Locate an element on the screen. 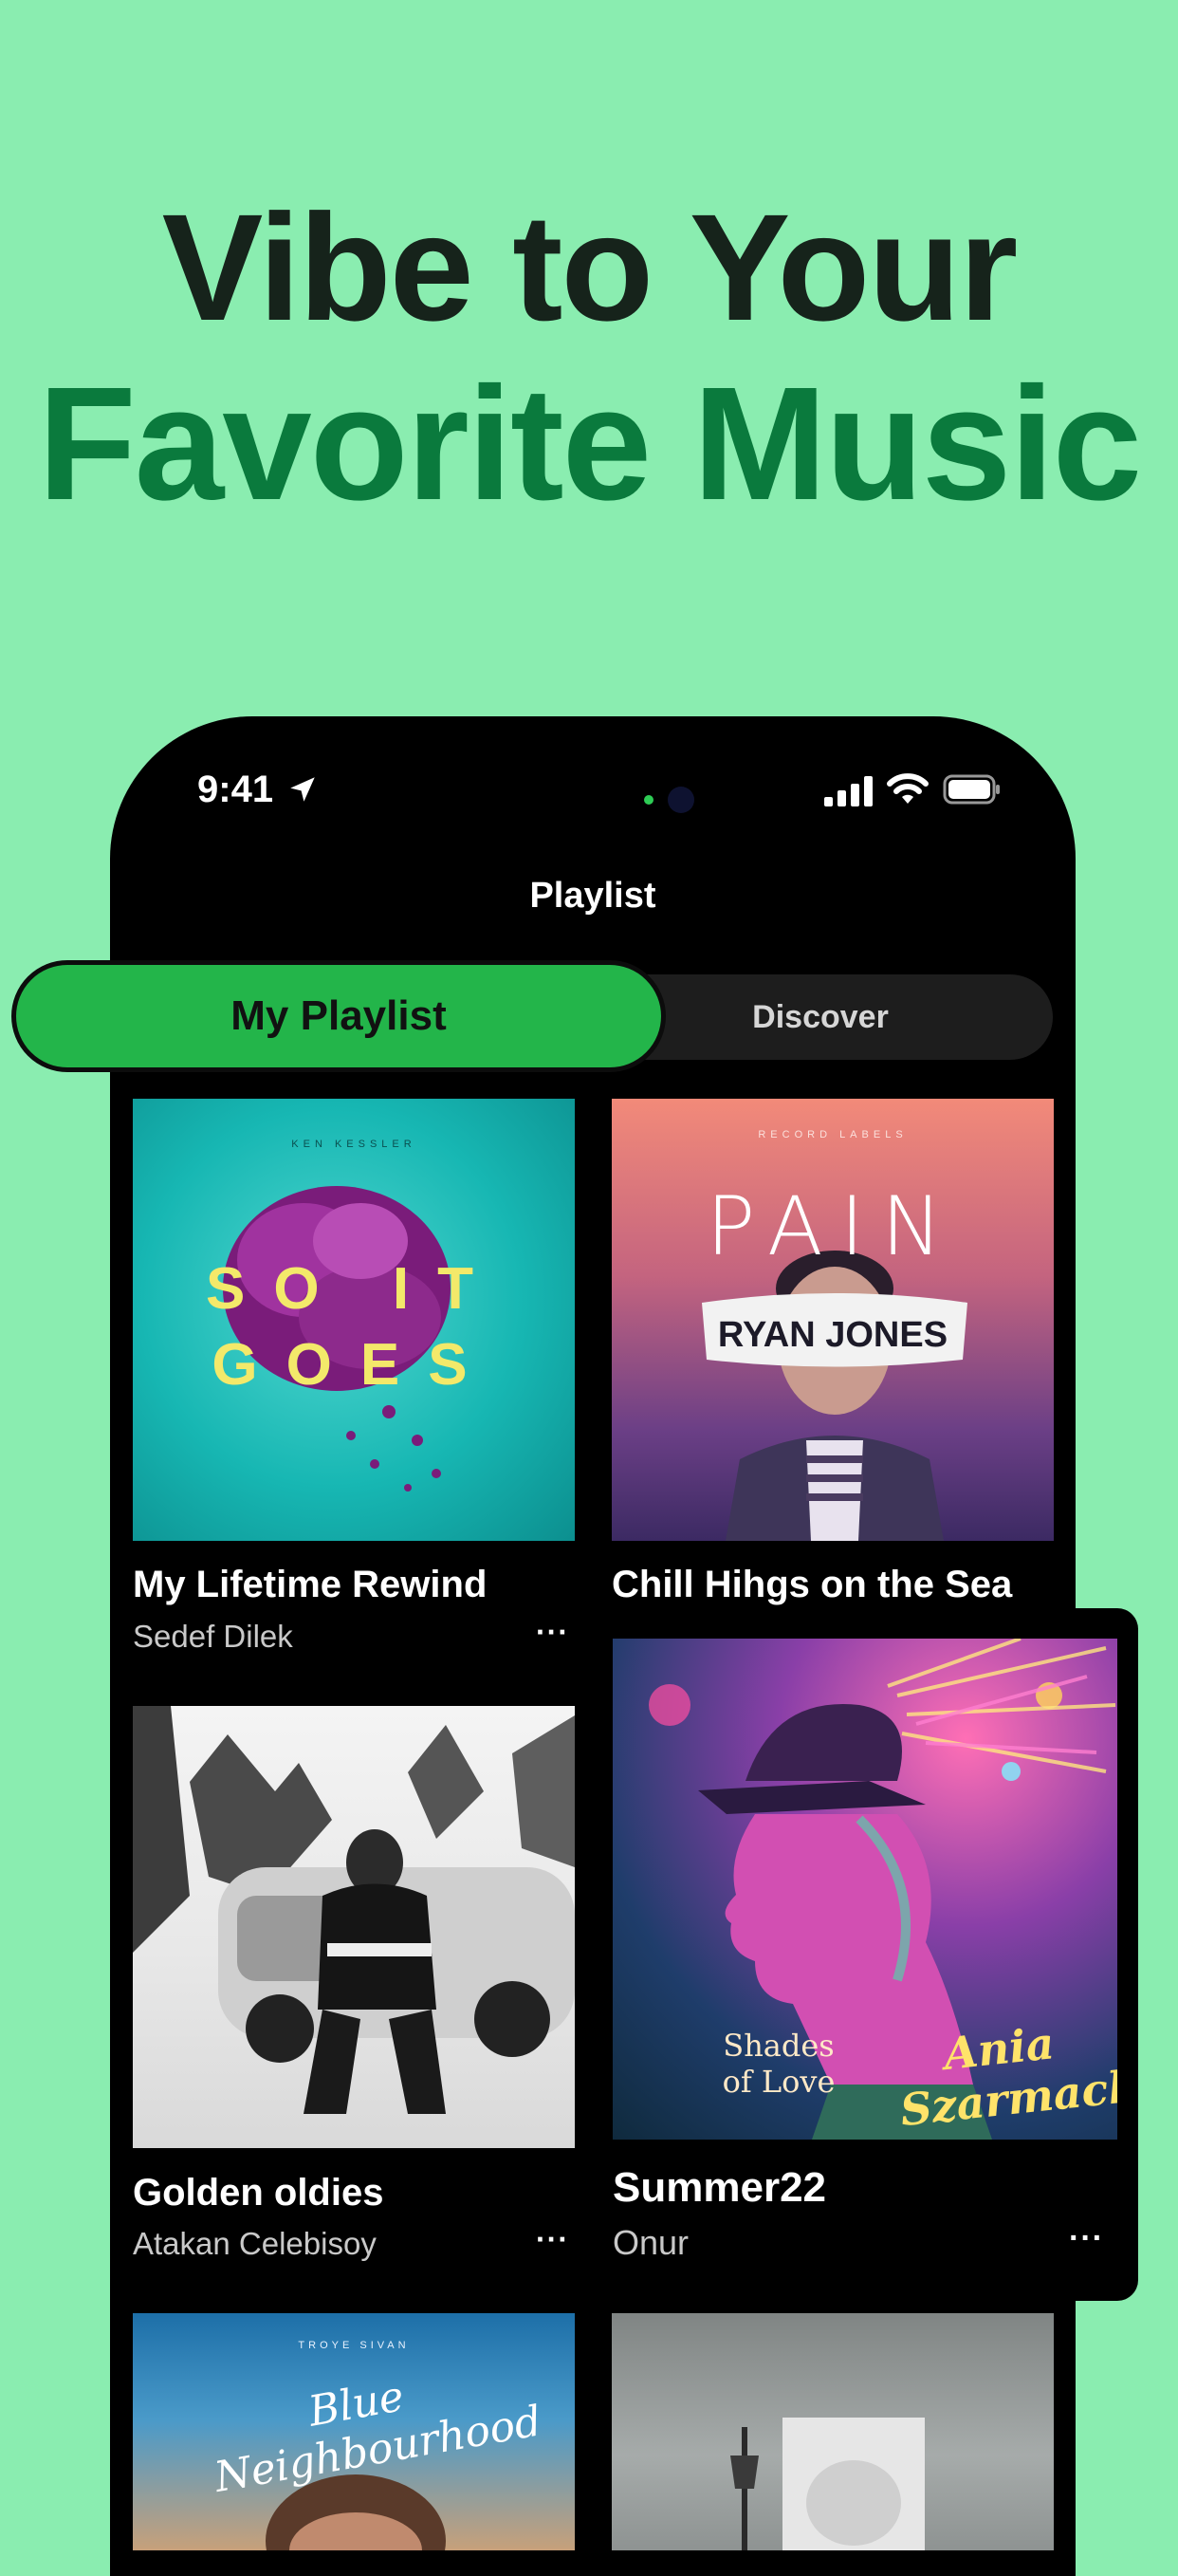 Image resolution: width=1178 pixels, height=2576 pixels. statue-photo-artwork is located at coordinates (827, 2484).